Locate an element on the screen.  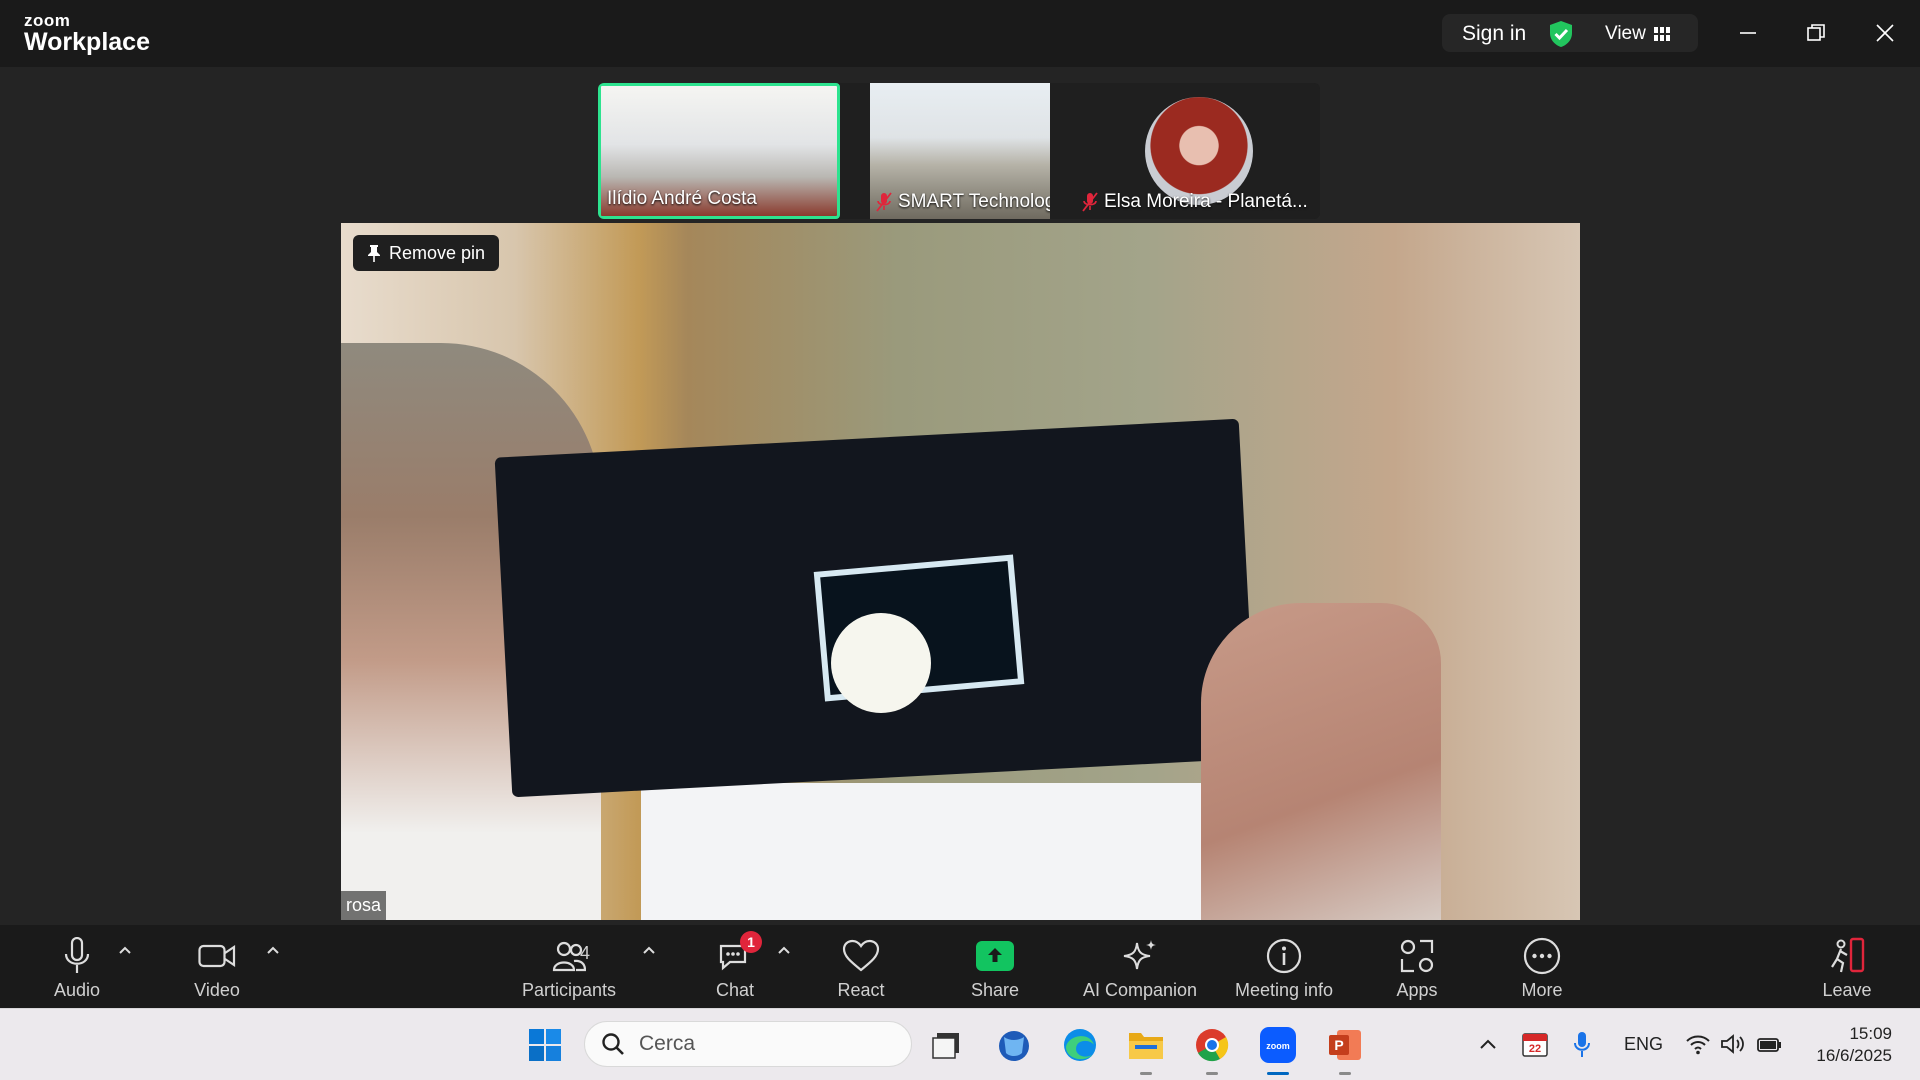
more-label: More is located at coordinates (1542, 990).